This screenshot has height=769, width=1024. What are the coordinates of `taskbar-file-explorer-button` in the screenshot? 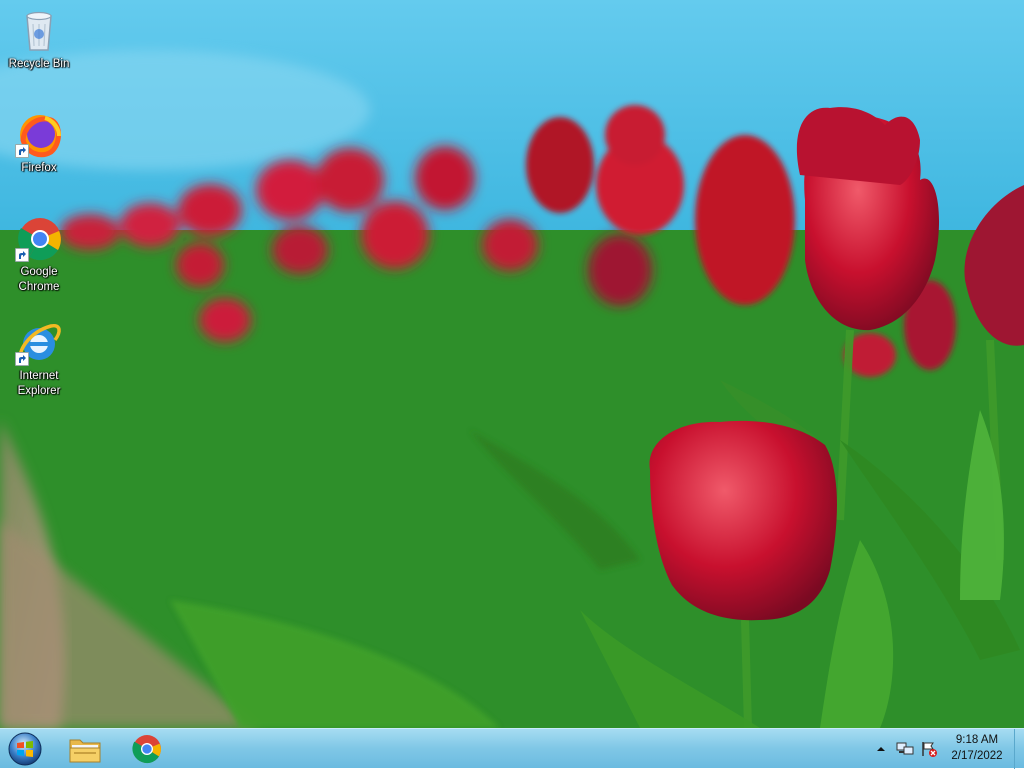 It's located at (85, 749).